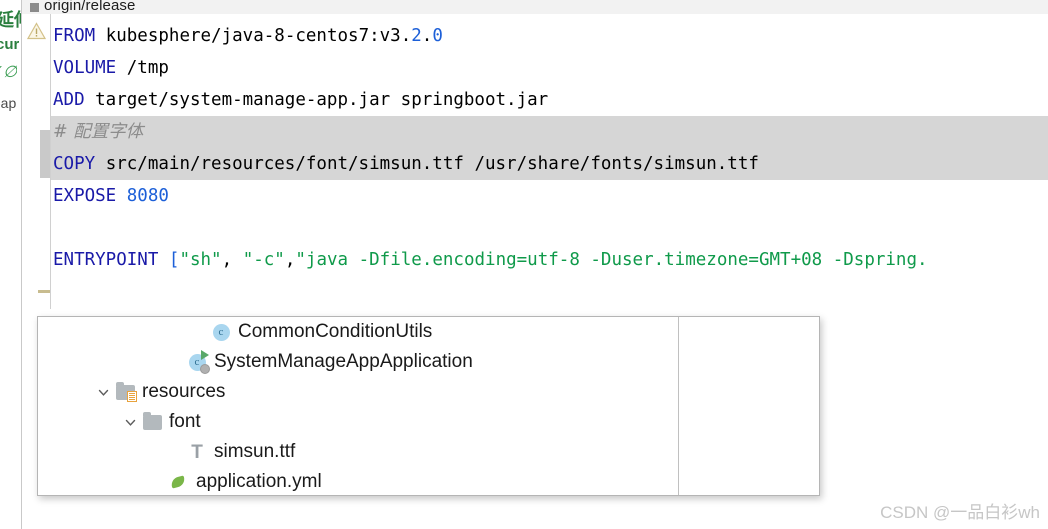 The image size is (1048, 529). What do you see at coordinates (255, 451) in the screenshot?
I see `tree-item-label: simsun.ttf` at bounding box center [255, 451].